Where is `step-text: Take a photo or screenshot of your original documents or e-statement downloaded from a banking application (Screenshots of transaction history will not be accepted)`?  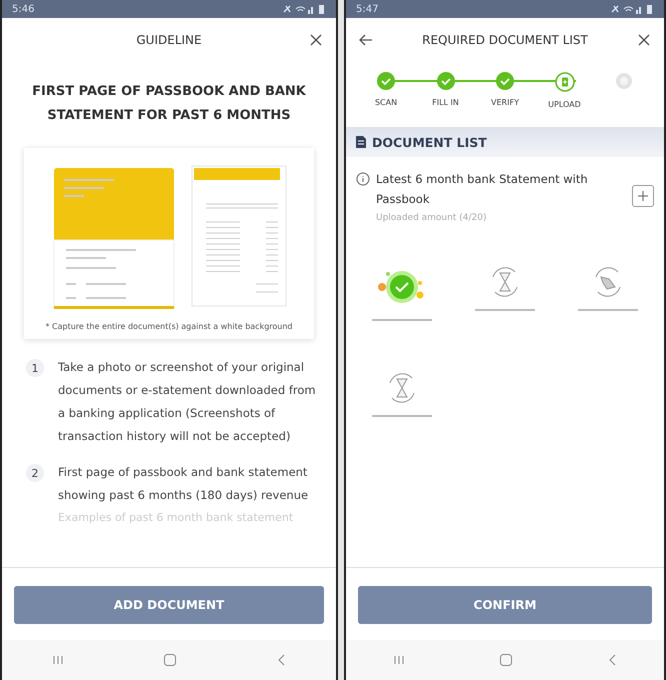
step-text: Take a photo or screenshot of your original documents or e-statement downloaded from a banking application (Screenshots of transaction history will not be accepted) is located at coordinates (187, 402).